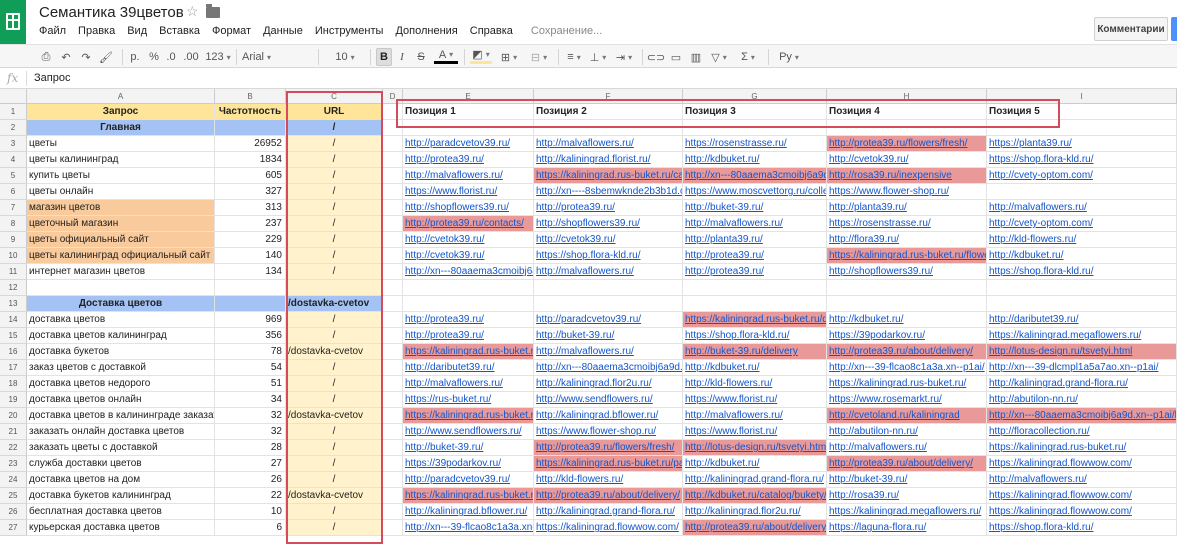 Image resolution: width=1177 pixels, height=546 pixels. I want to click on result-link-cell: http://xn---80aaema3cmoibj6a9d.x, so click(755, 176).